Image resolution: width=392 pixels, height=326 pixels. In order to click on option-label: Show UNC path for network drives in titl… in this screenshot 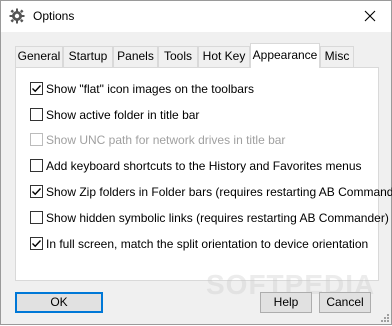, I will do `click(166, 140)`.